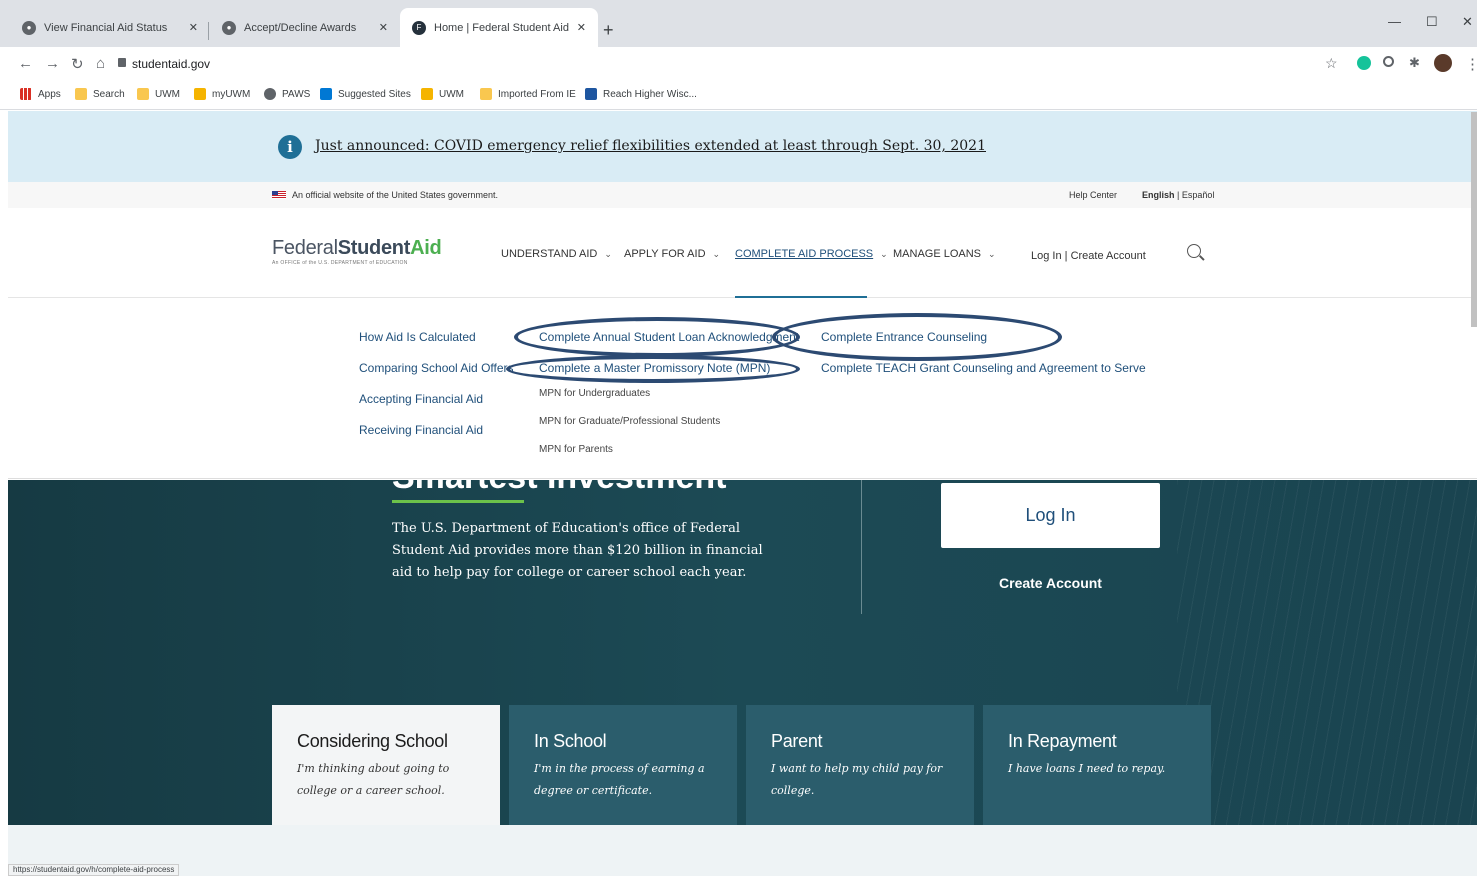 This screenshot has width=1477, height=876. What do you see at coordinates (1364, 63) in the screenshot?
I see `grammarly-icon` at bounding box center [1364, 63].